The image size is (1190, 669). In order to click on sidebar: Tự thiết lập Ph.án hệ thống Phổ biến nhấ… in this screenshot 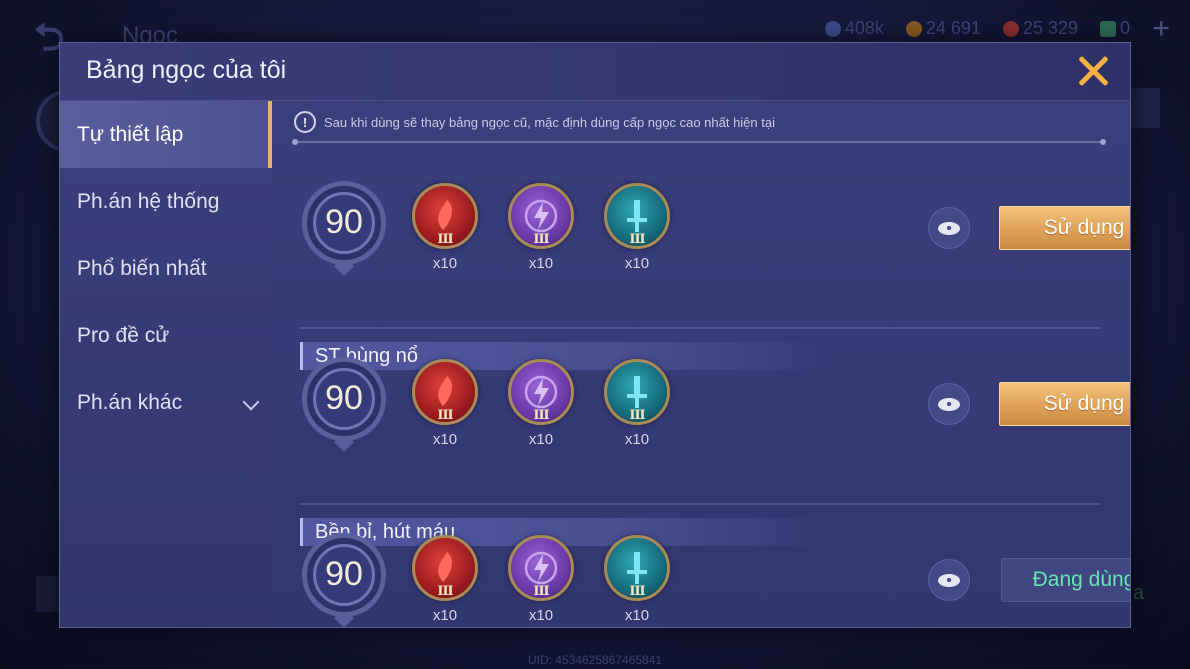, I will do `click(166, 364)`.